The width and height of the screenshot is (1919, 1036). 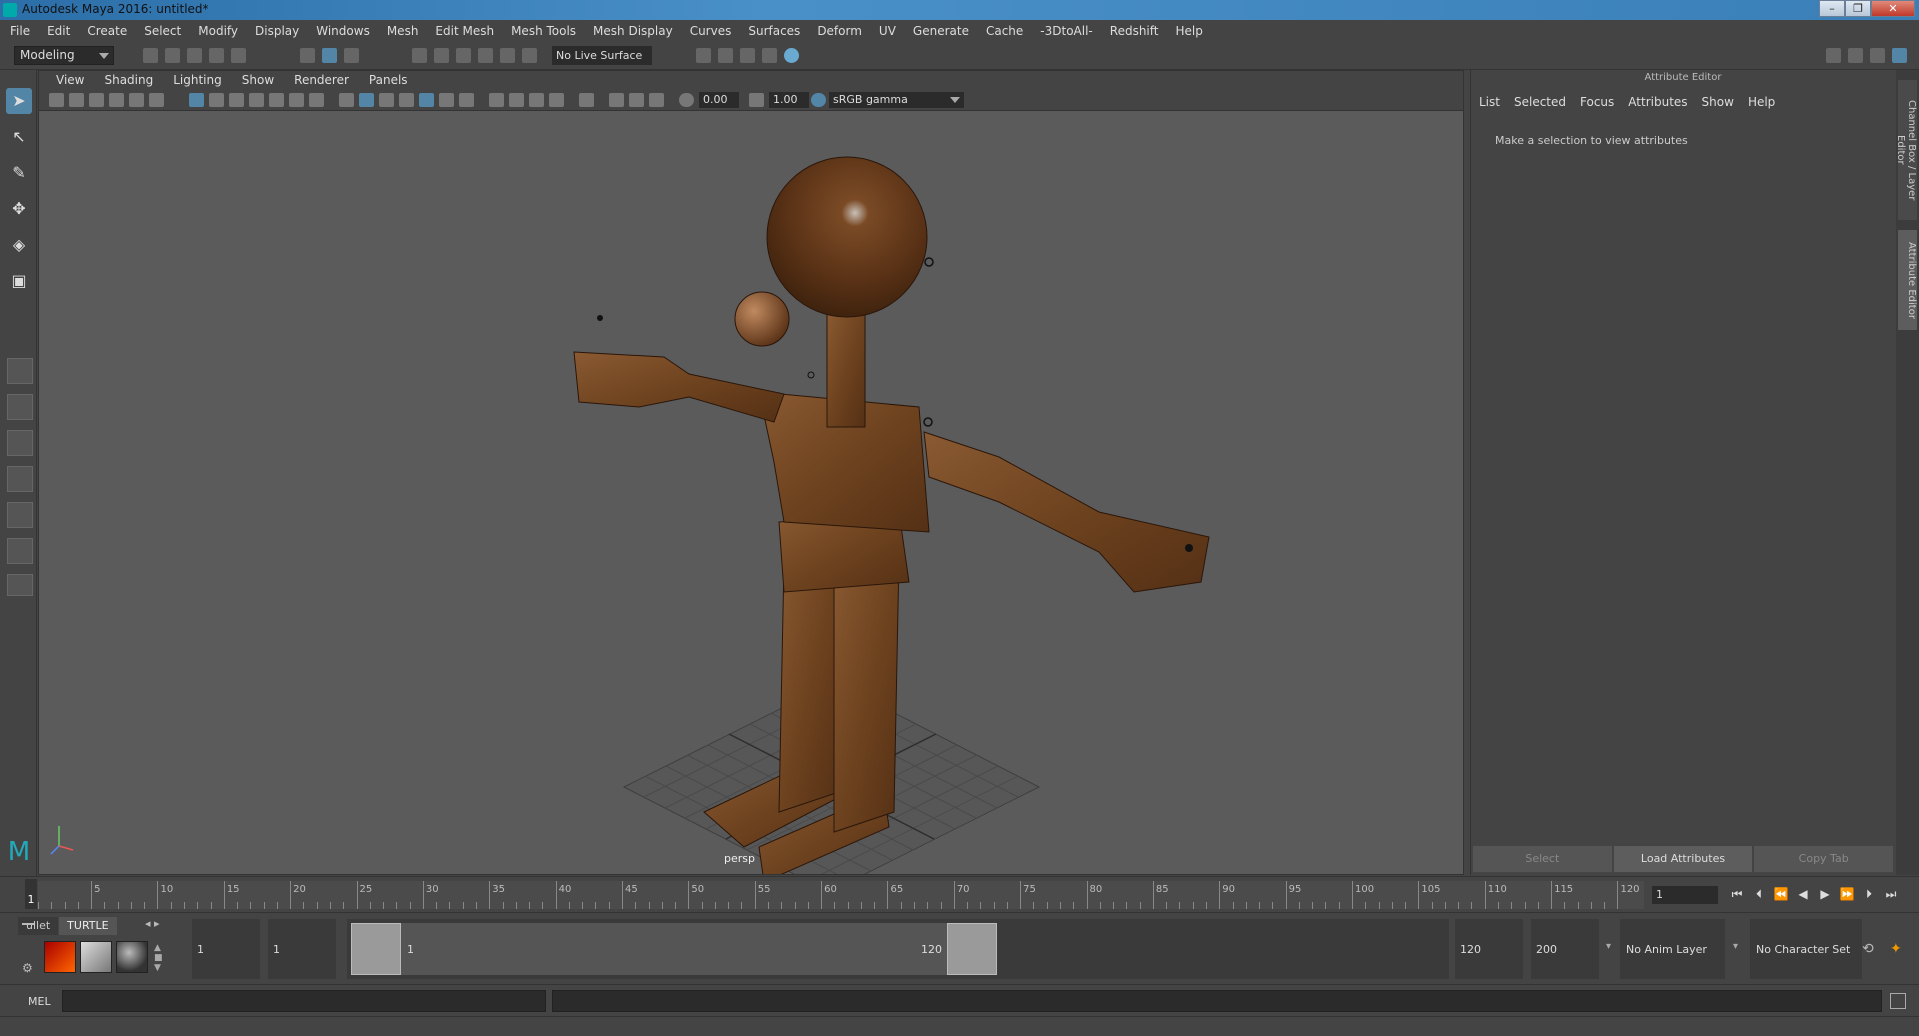 What do you see at coordinates (194, 55) in the screenshot?
I see `save-scene-icon` at bounding box center [194, 55].